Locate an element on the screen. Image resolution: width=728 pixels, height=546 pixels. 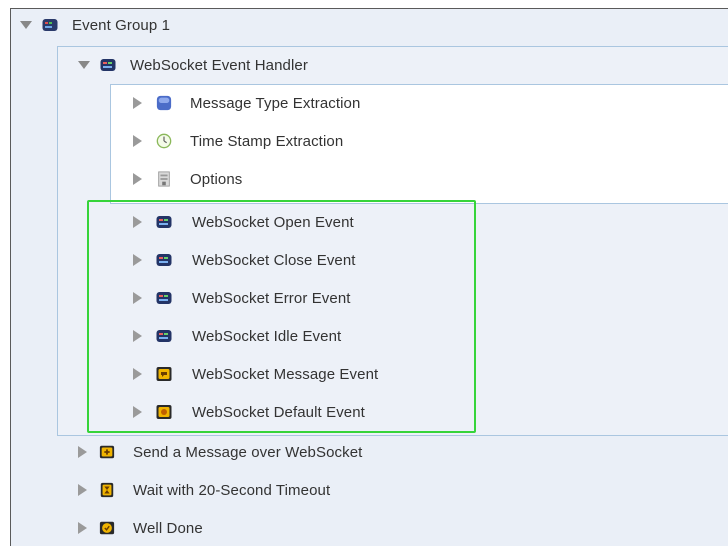
tree-node-well-done: Well Done is located at coordinates (140, 527).